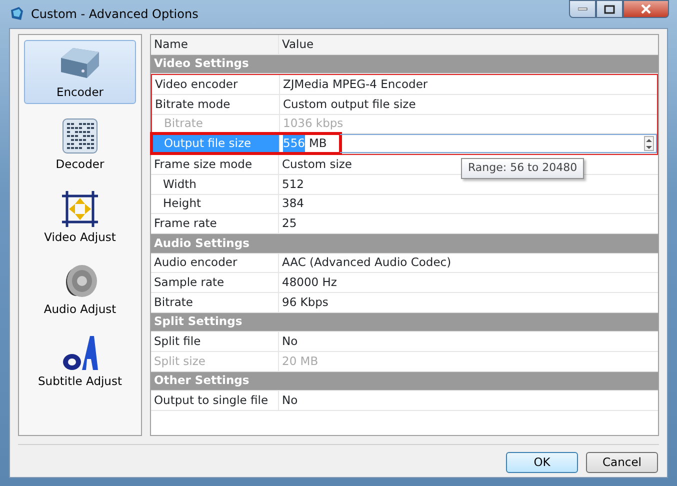 Image resolution: width=677 pixels, height=486 pixels. Describe the element at coordinates (215, 44) in the screenshot. I see `column-header: Name` at that location.